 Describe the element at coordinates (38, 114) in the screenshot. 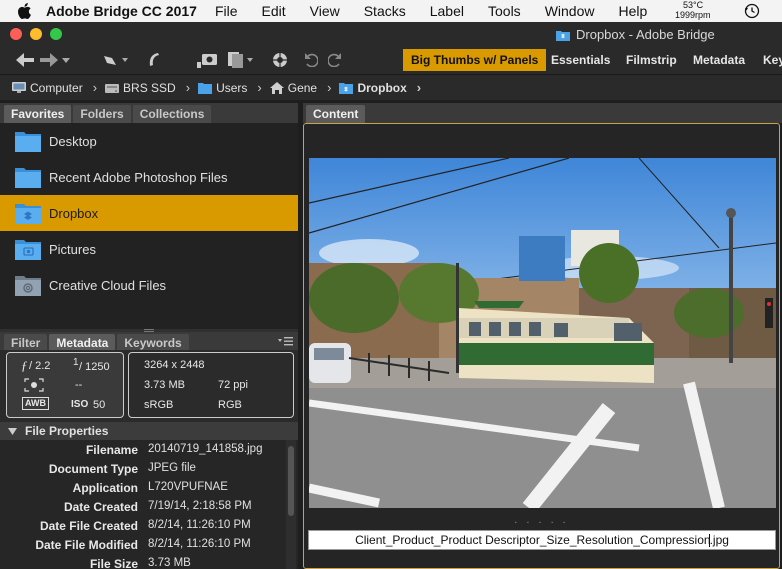

I see `tab-favorites: Favorites` at that location.